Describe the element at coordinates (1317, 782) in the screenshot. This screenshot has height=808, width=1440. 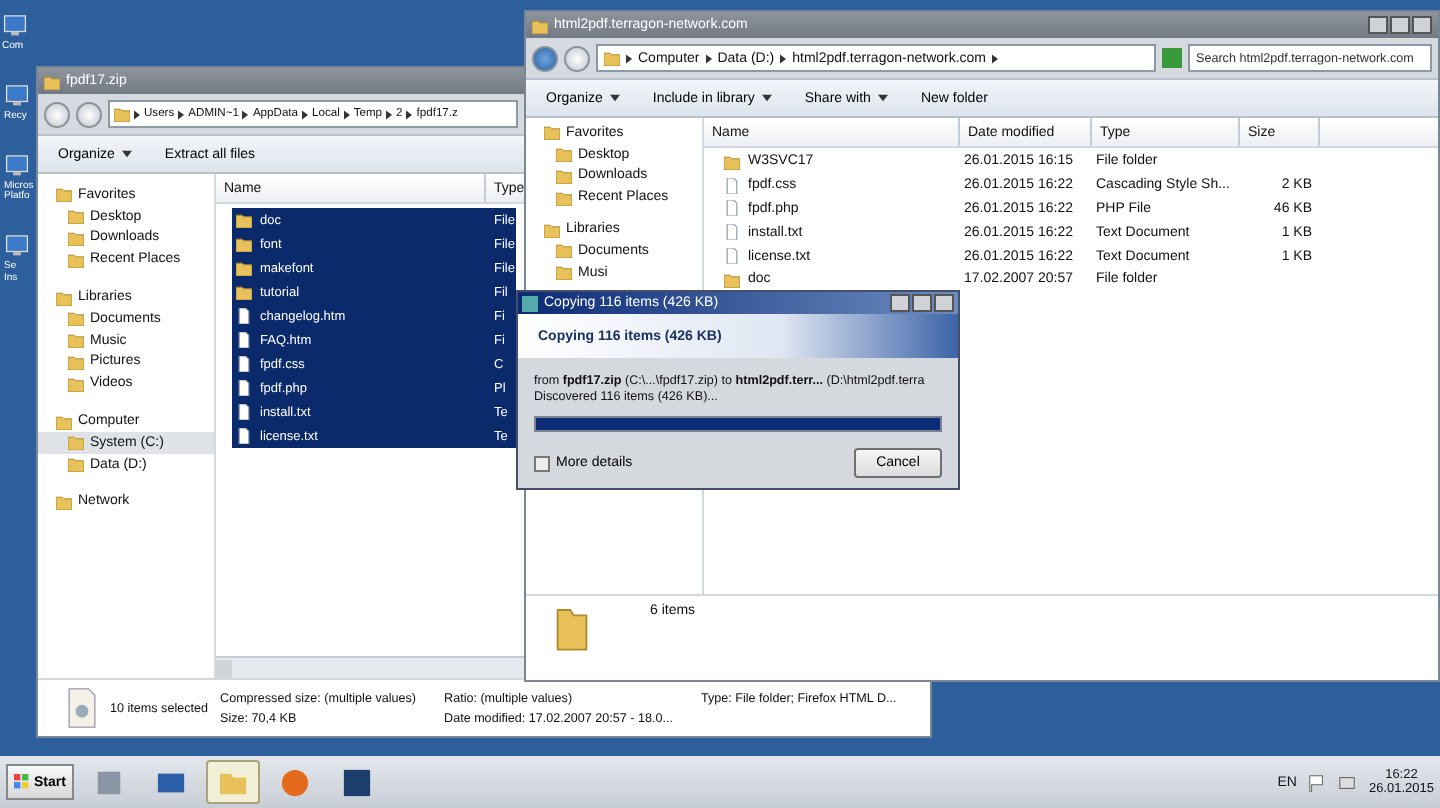
I see `flag-icon` at that location.